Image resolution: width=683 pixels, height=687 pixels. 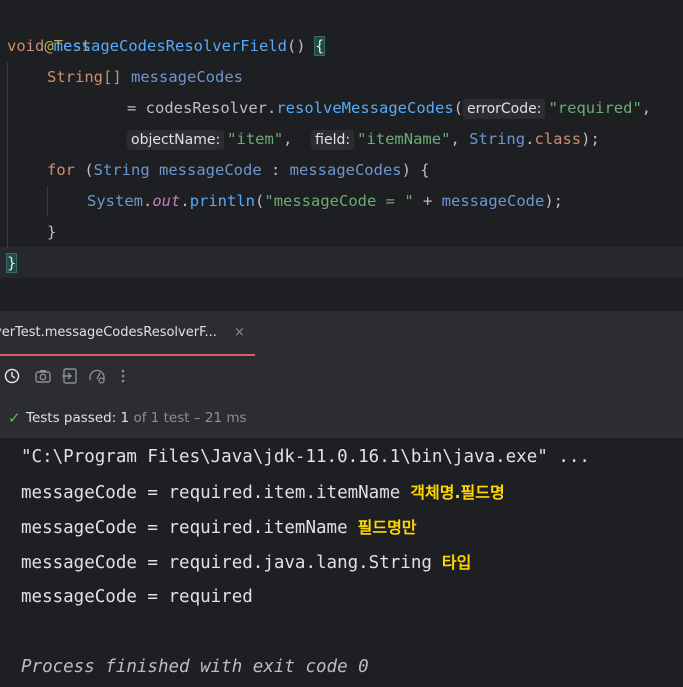 I want to click on test-status-text: Tests passed: 1 of 1 test – 21 ms, so click(x=136, y=418).